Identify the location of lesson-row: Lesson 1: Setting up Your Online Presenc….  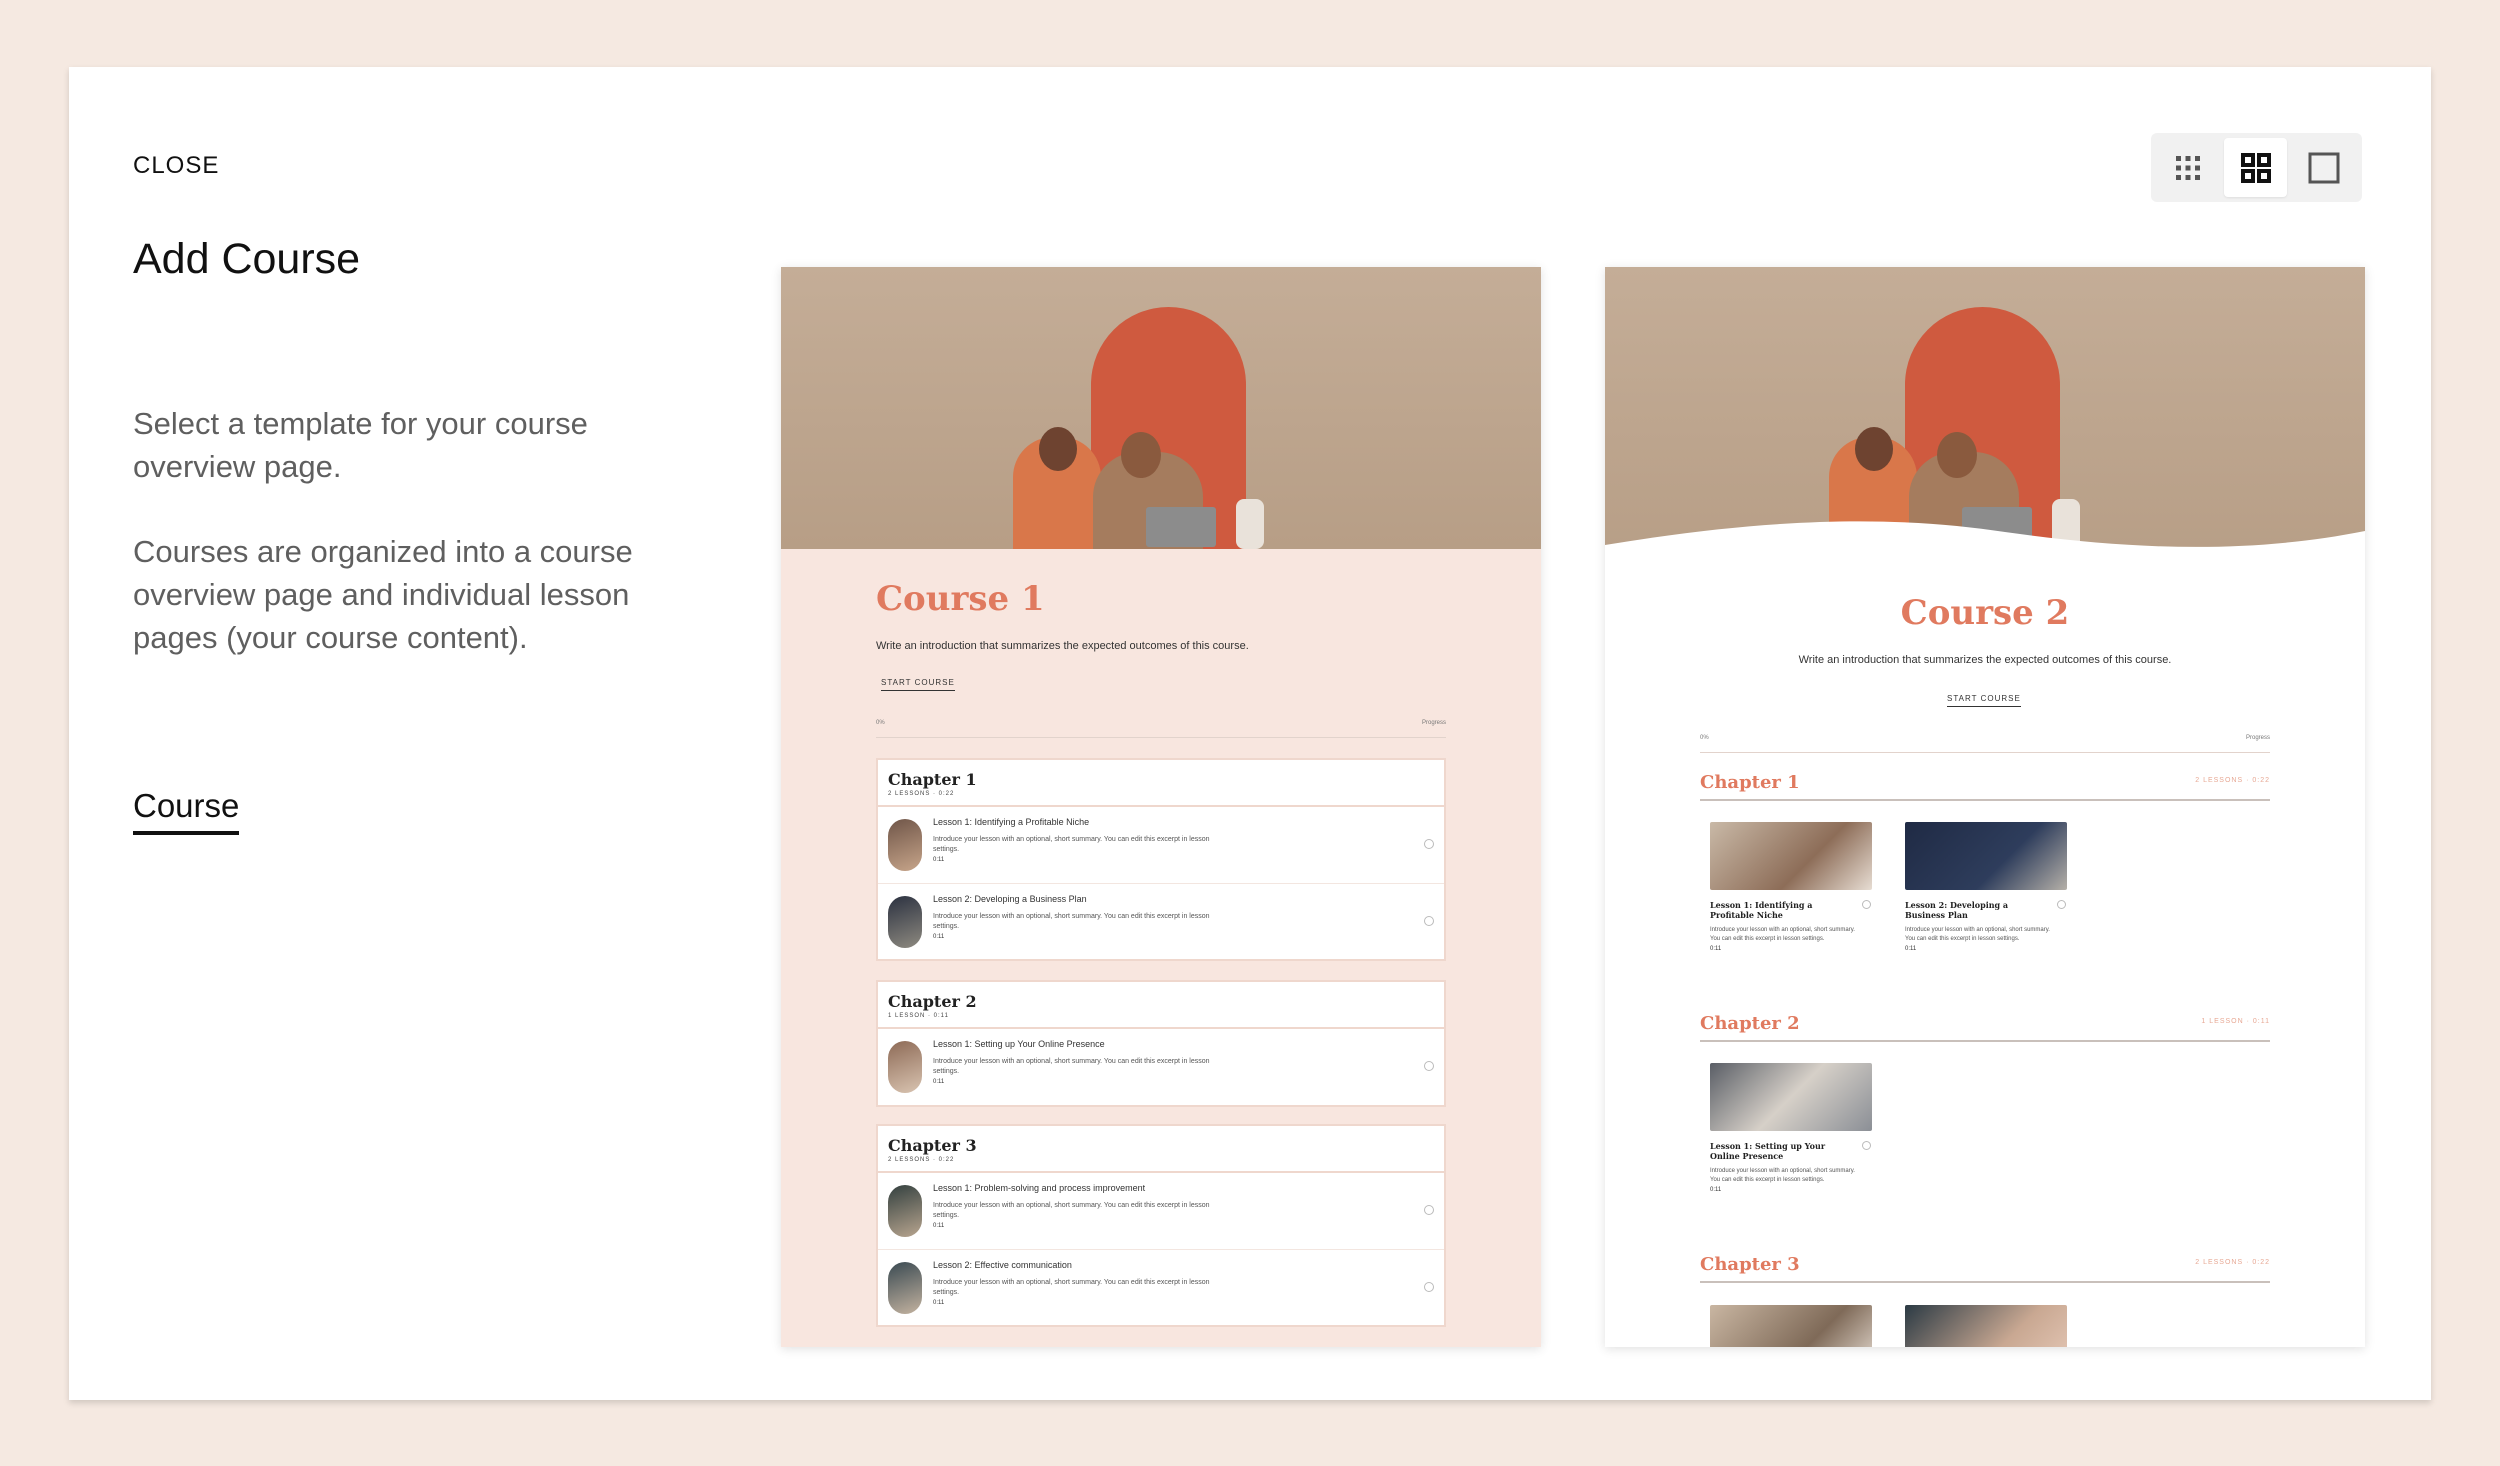
(1161, 1067).